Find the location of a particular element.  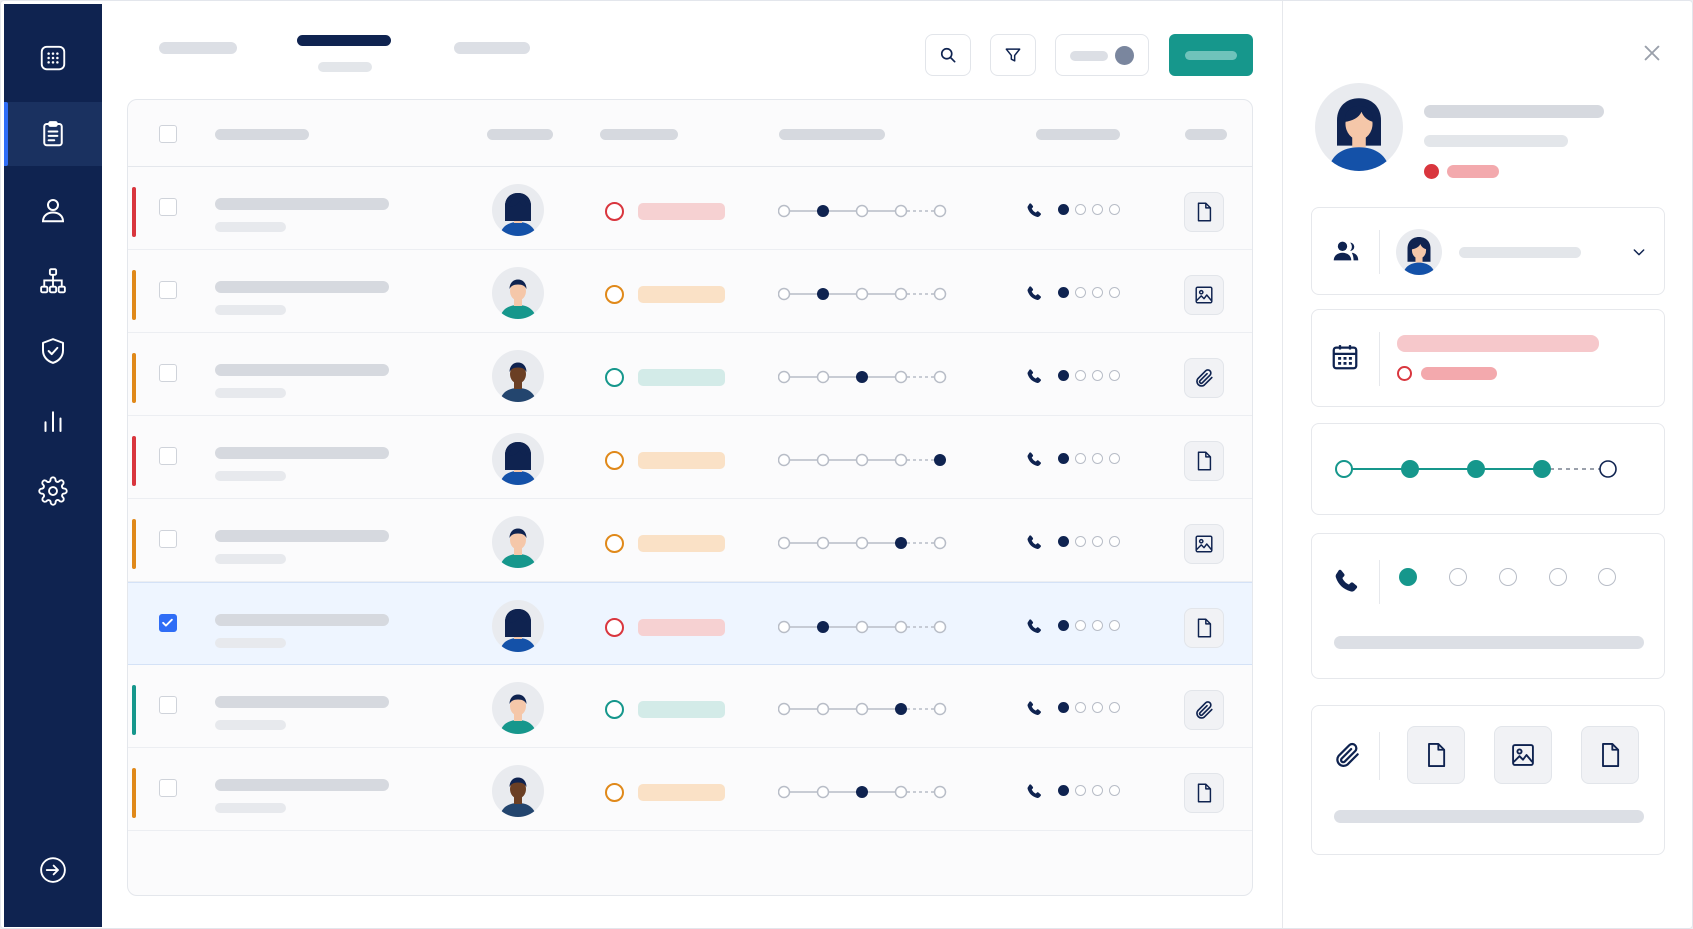

column-header-files is located at coordinates (1206, 134).